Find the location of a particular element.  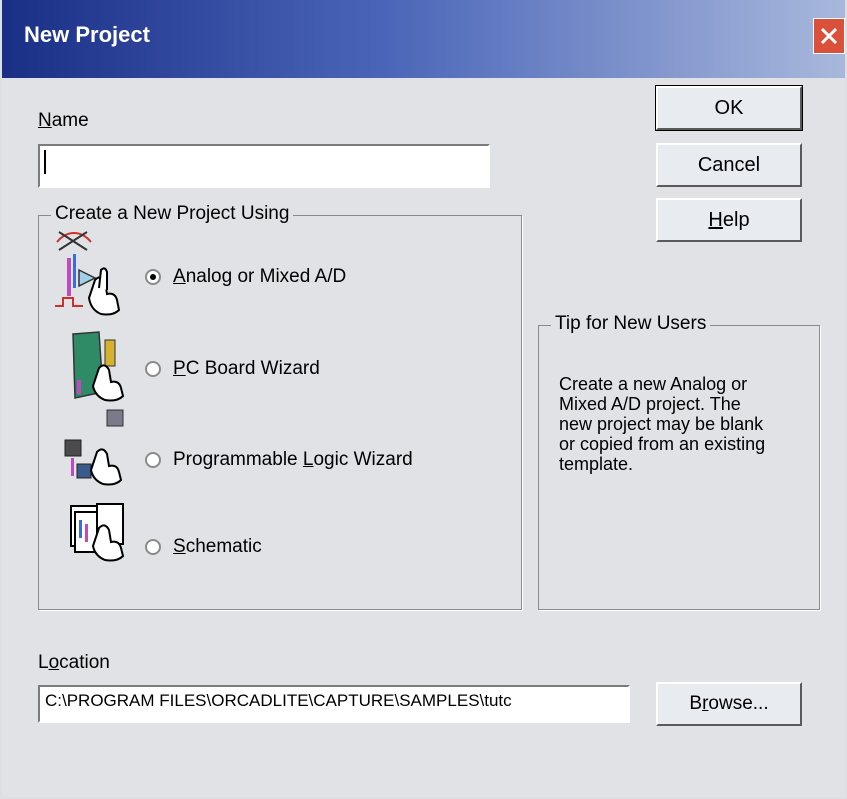

option-analog-mixed: Analog or Mixed A/D is located at coordinates (245, 277).